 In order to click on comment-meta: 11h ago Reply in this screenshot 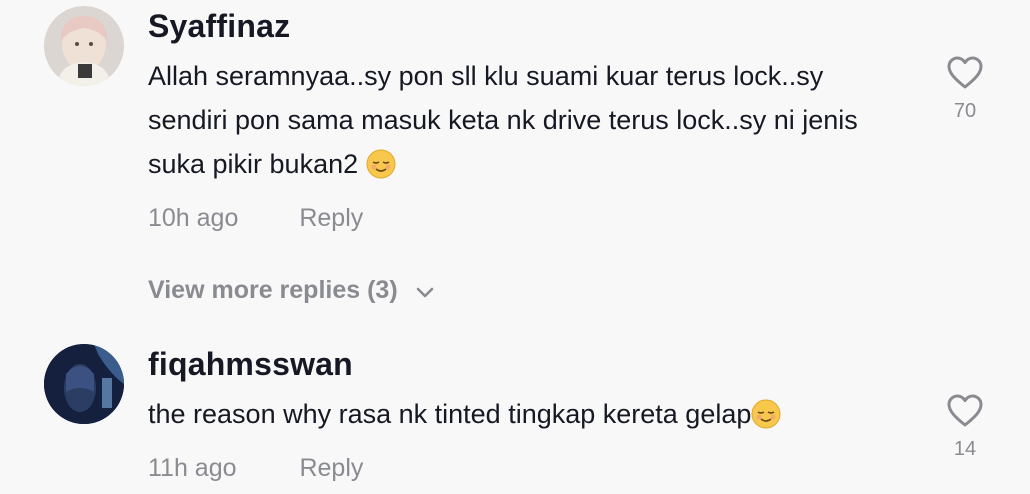, I will do `click(255, 468)`.